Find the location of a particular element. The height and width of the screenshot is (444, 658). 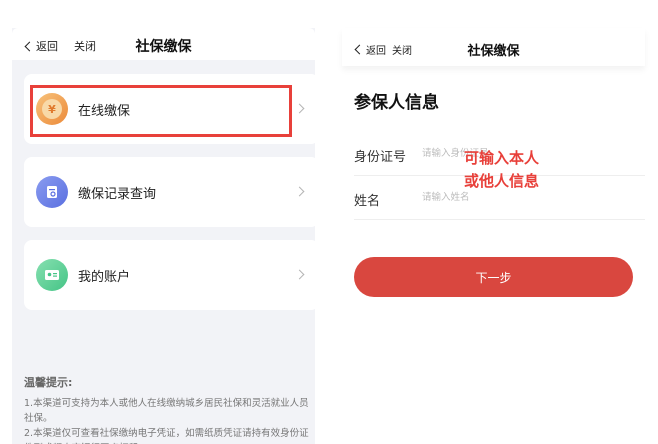

tips-line: 1.本渠道可支持为本人或他人在线缴纳城乡居民社保和灵活就业人员社保。 is located at coordinates (166, 411).